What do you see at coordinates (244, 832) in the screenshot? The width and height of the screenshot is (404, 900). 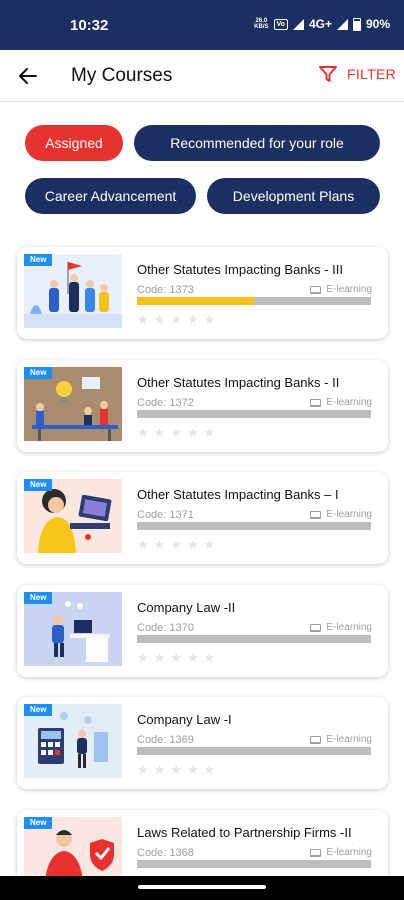 I see `course-title: Laws Related to Partnership Firms -II` at bounding box center [244, 832].